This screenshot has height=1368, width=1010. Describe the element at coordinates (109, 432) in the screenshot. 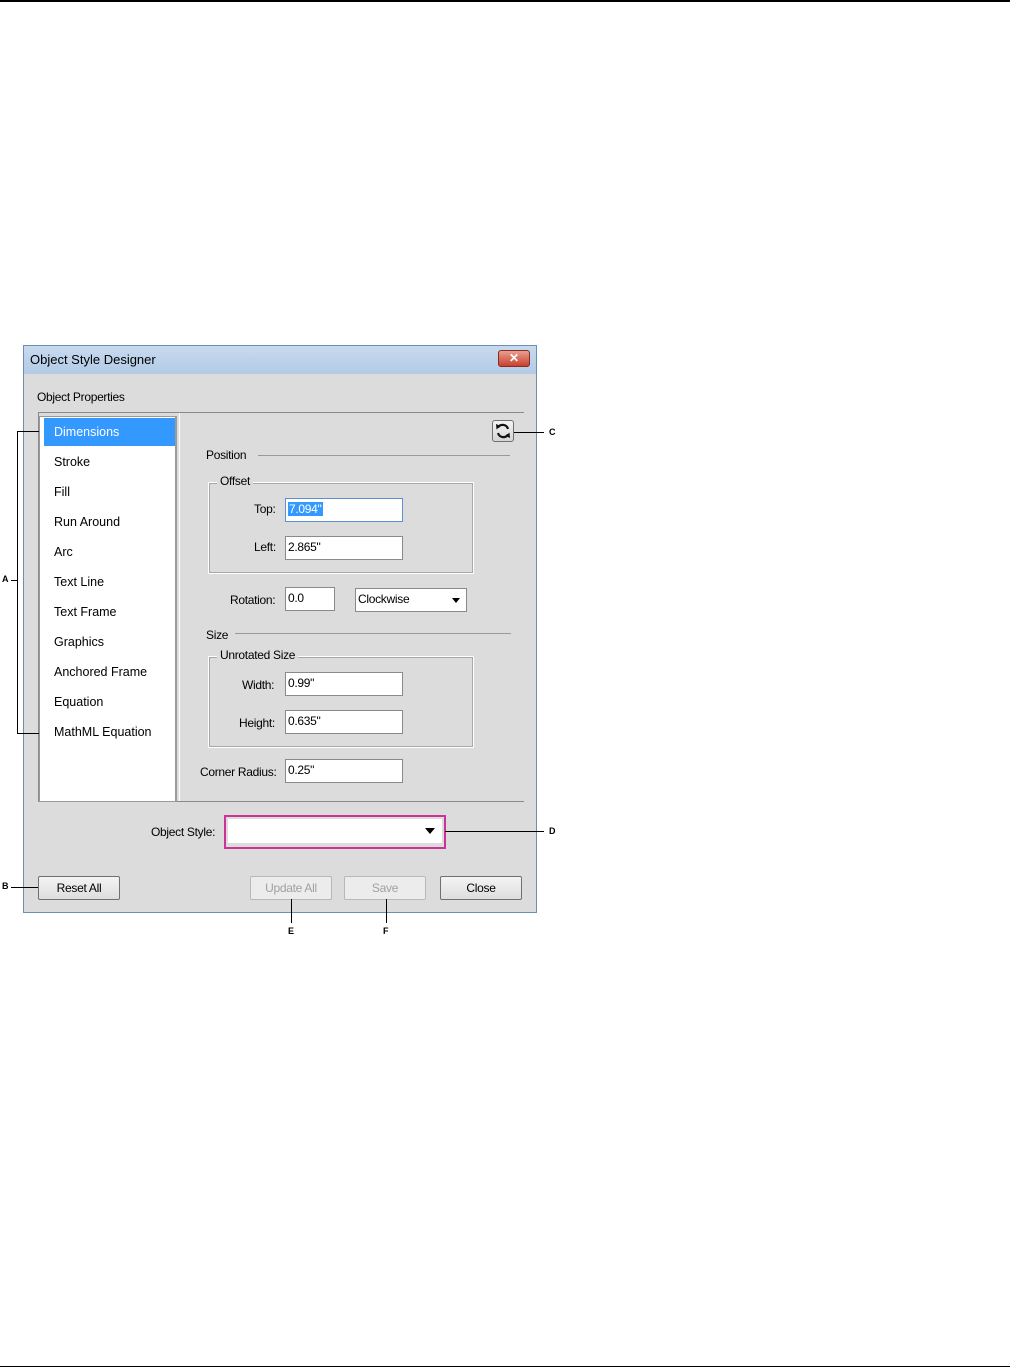

I see `category-item-dimensions: Dimensions` at that location.